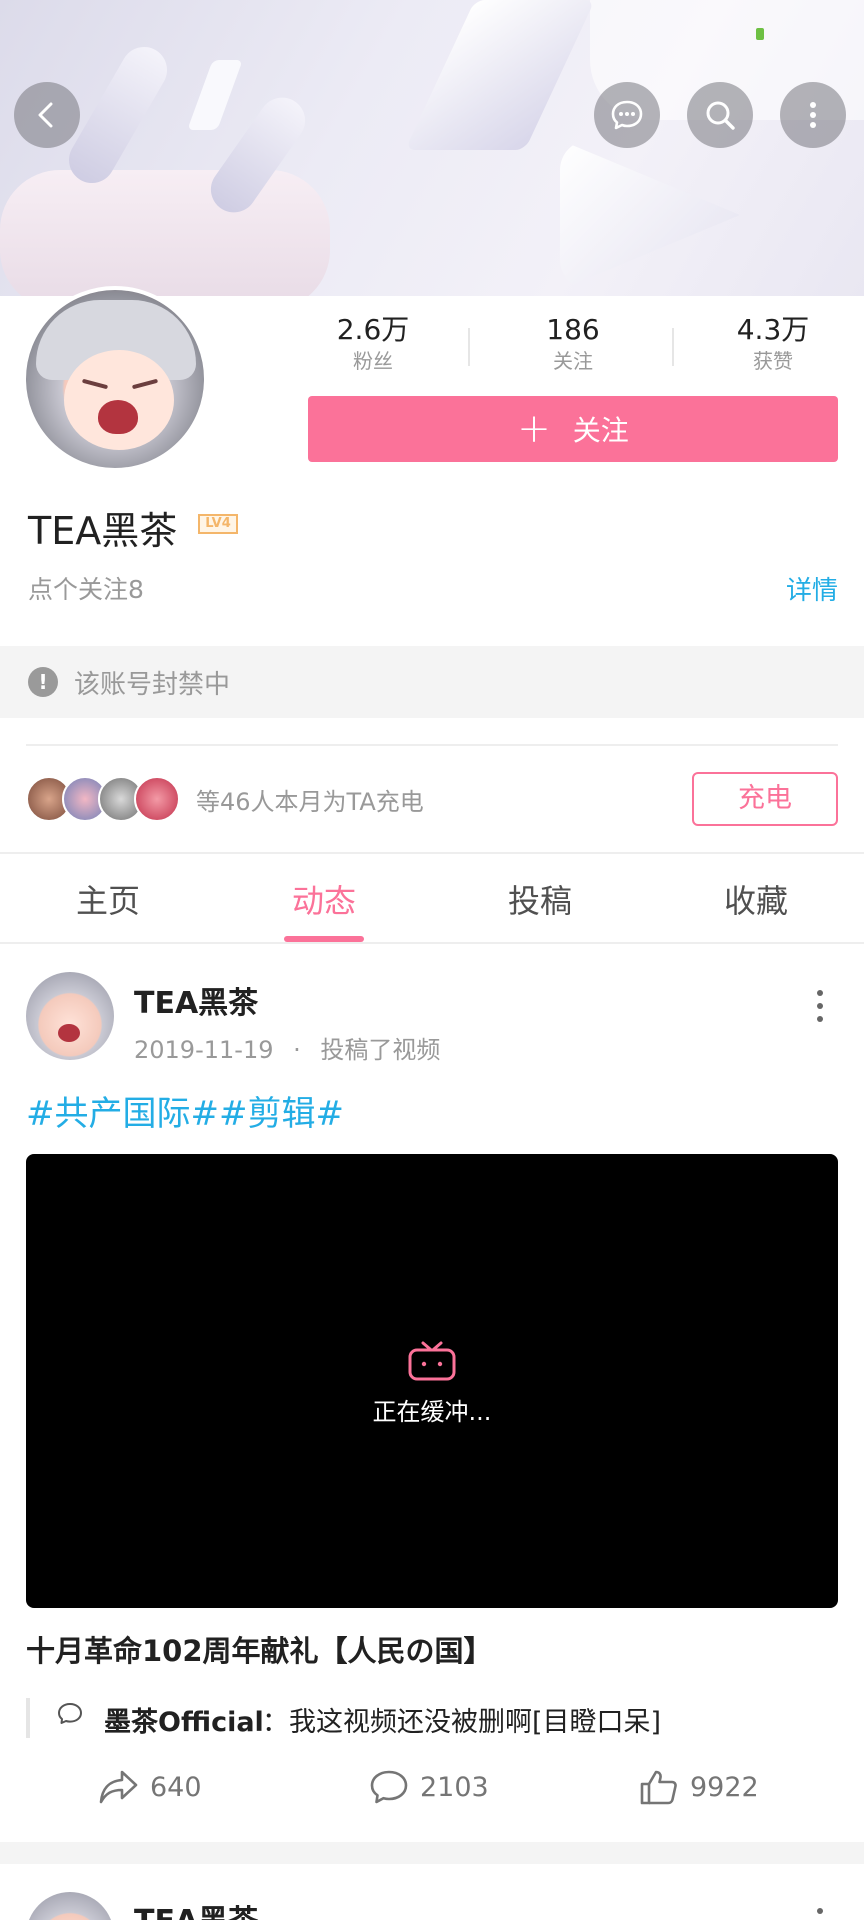 This screenshot has height=1920, width=864. Describe the element at coordinates (176, 1787) in the screenshot. I see `share-count: 640` at that location.